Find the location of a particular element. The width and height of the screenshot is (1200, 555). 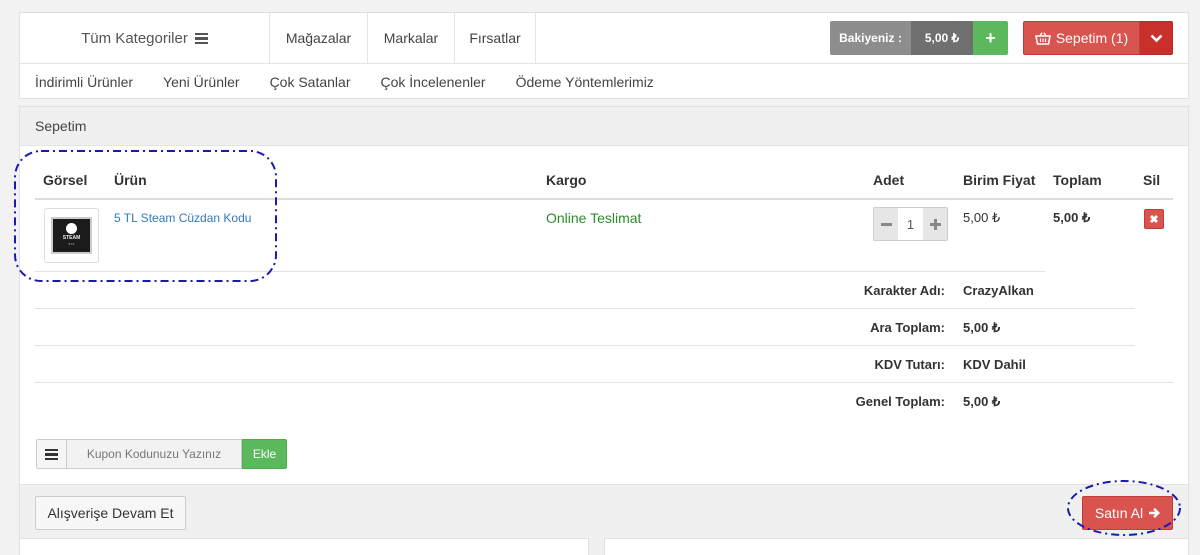

minus-icon is located at coordinates (886, 224).